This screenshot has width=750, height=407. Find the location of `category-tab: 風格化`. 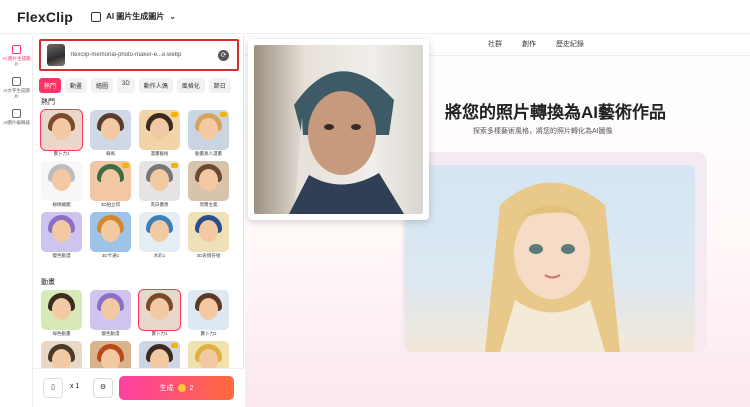

category-tab: 風格化 is located at coordinates (190, 85).